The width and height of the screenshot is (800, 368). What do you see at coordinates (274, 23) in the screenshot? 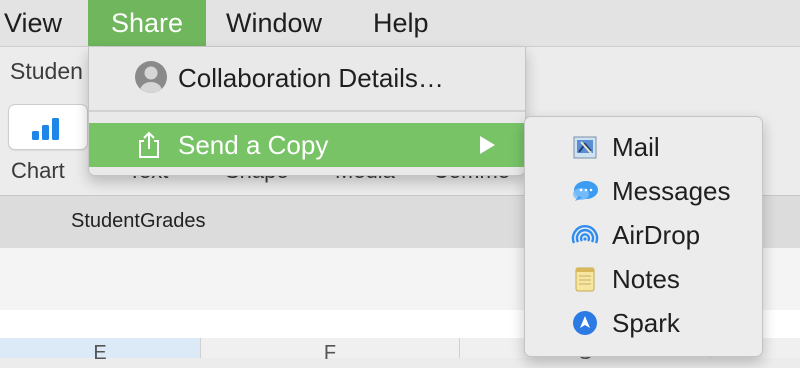
I see `menu-window: Window` at bounding box center [274, 23].